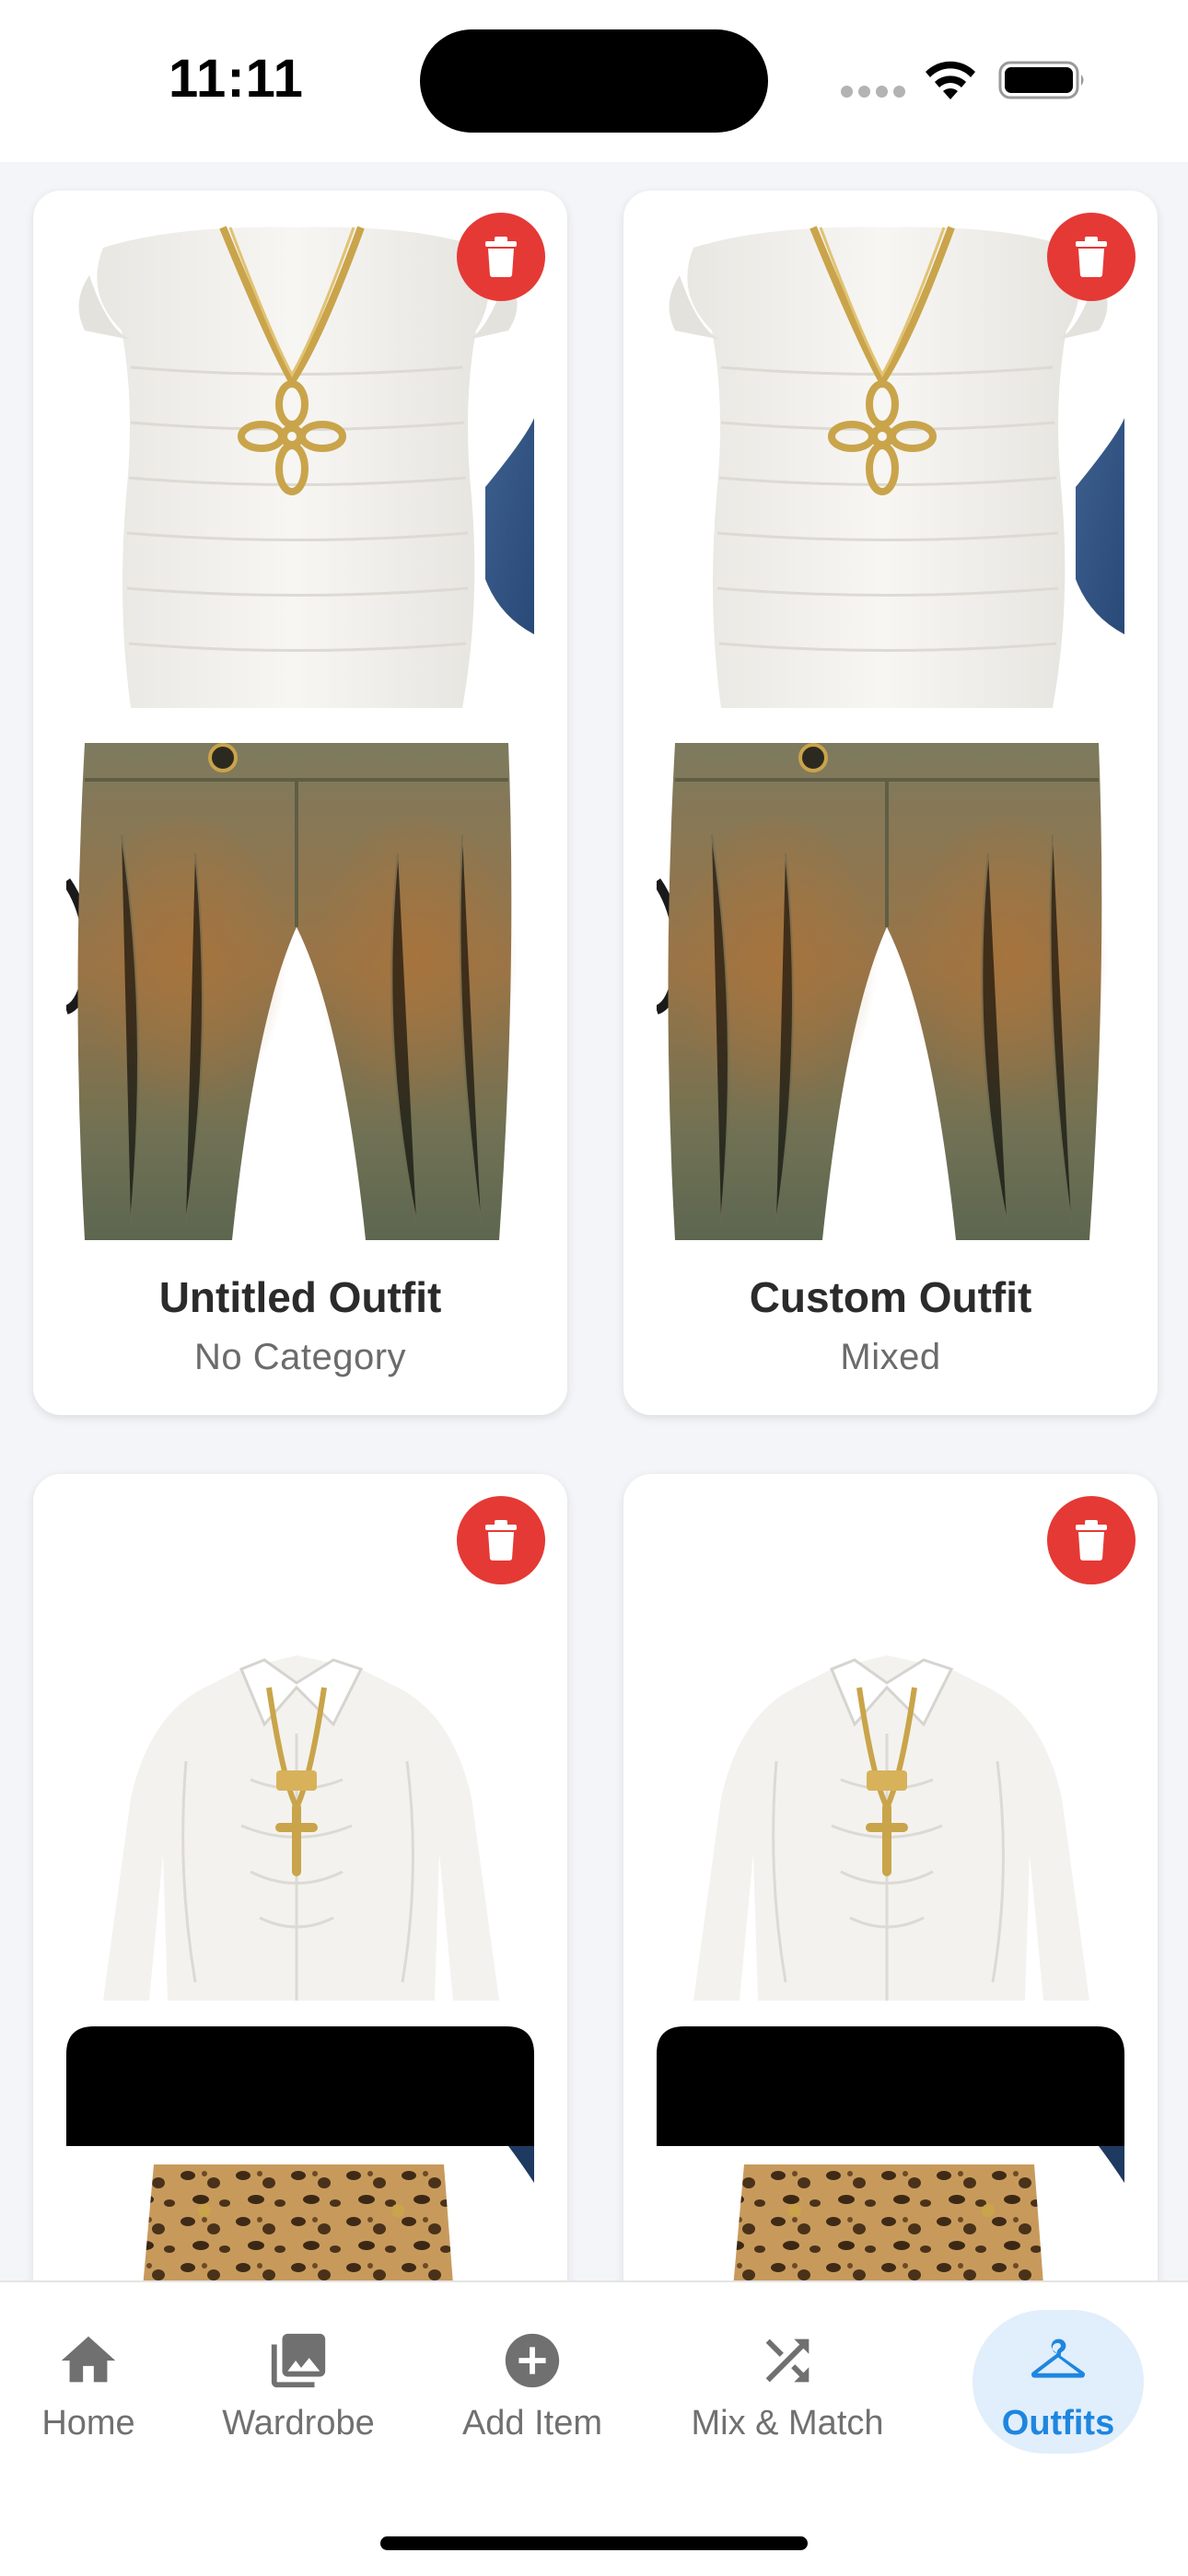  Describe the element at coordinates (88, 2423) in the screenshot. I see `nav-label: Home` at that location.